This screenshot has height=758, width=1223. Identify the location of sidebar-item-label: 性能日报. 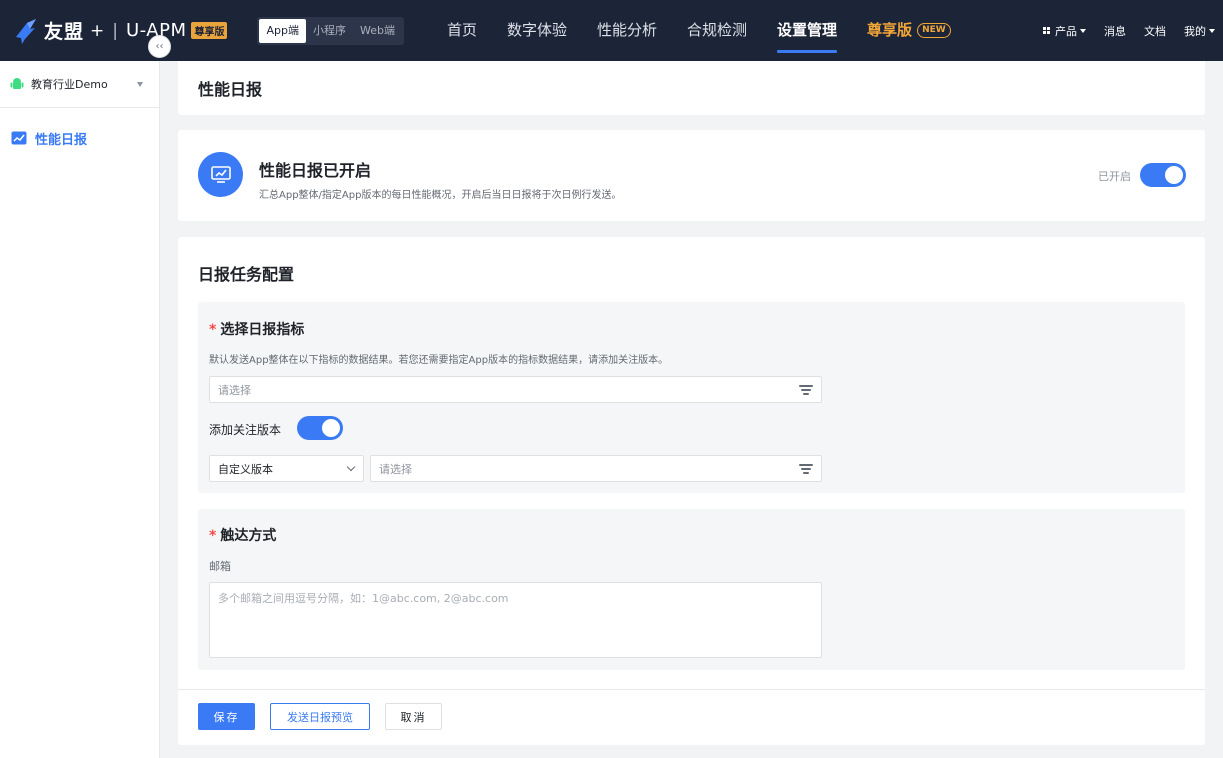
(61, 140).